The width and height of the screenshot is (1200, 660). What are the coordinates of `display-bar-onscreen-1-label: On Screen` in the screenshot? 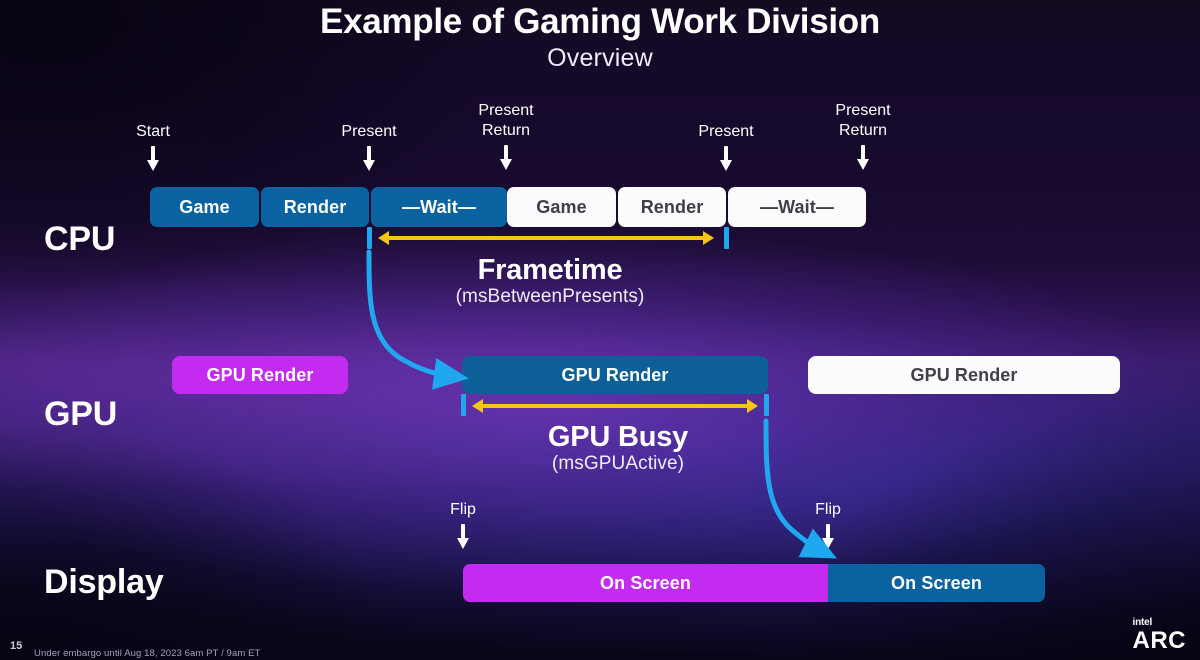 It's located at (645, 582).